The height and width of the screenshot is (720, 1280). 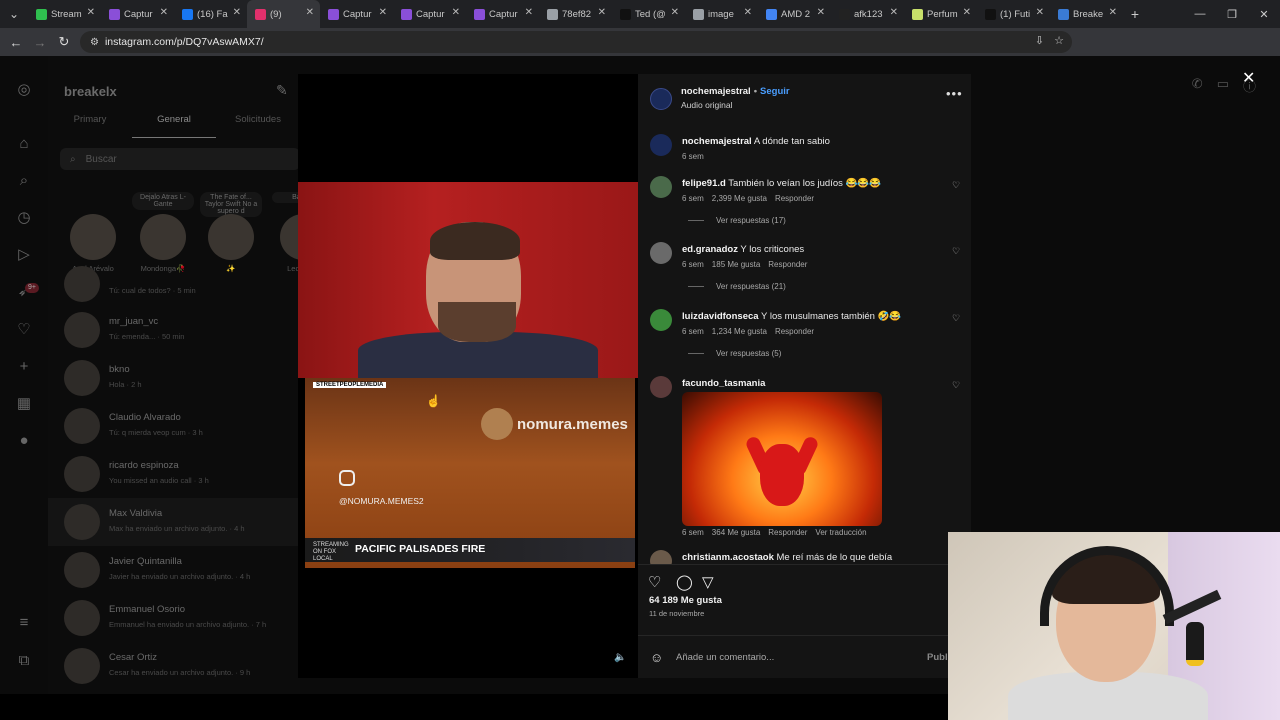 I want to click on comment-user: felipe91.d, so click(x=704, y=183).